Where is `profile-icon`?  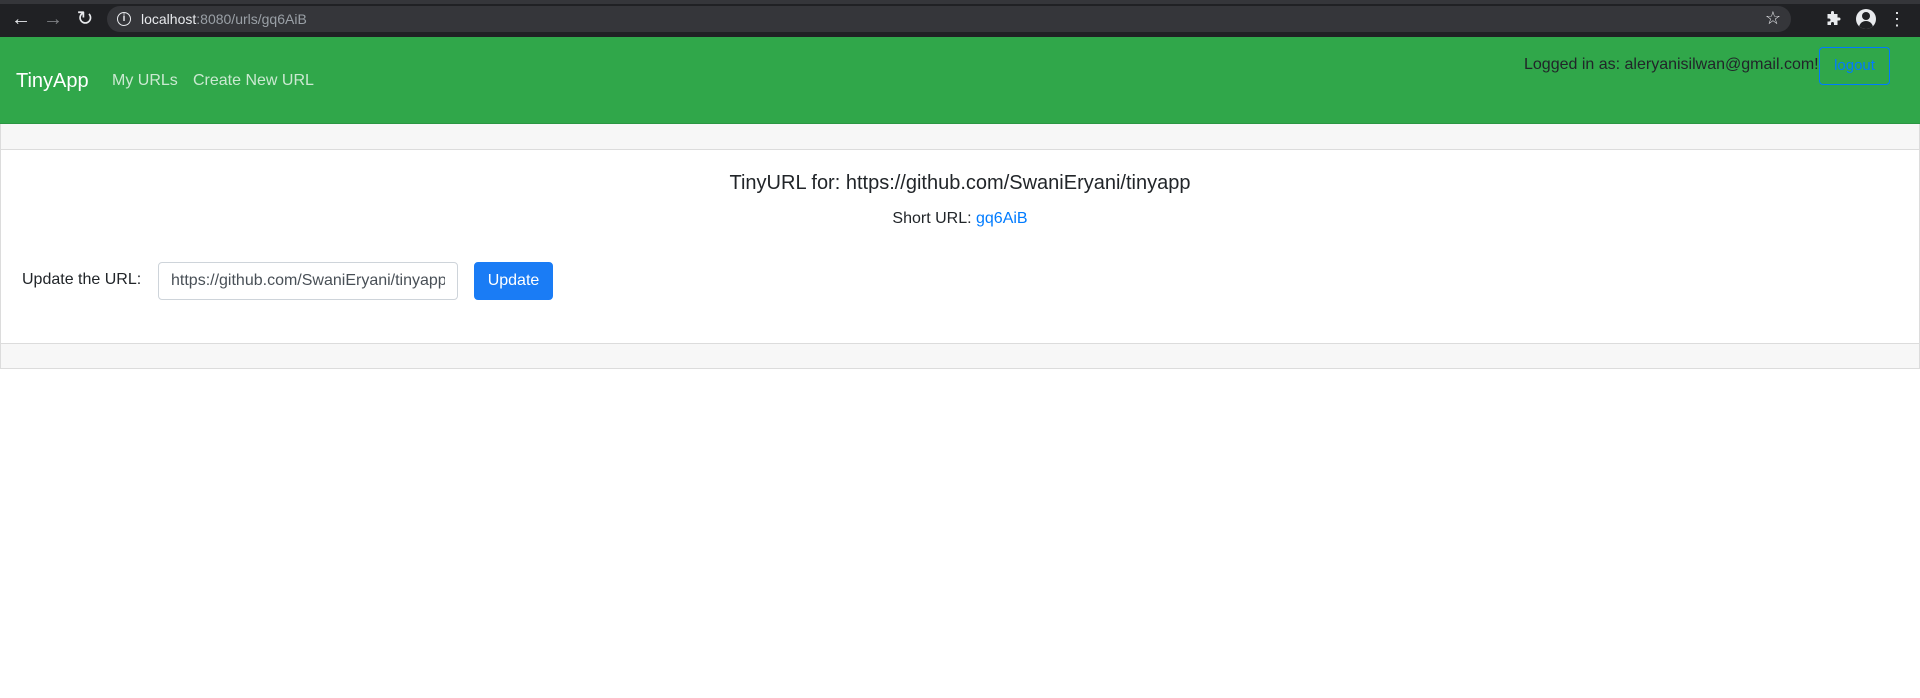
profile-icon is located at coordinates (1866, 19).